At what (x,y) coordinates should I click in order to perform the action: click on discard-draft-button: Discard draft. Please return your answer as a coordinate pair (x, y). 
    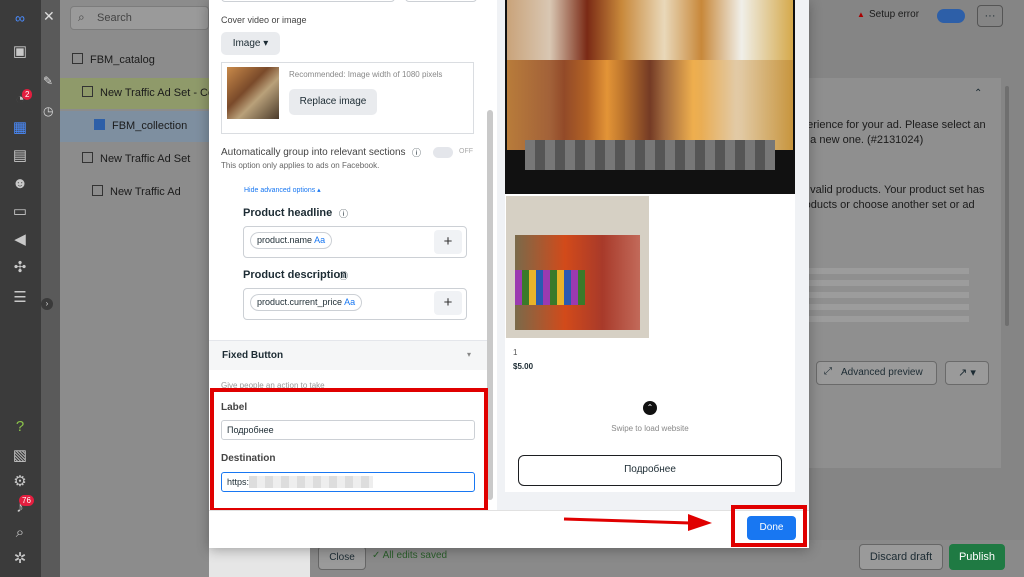
    Looking at the image, I should click on (901, 557).